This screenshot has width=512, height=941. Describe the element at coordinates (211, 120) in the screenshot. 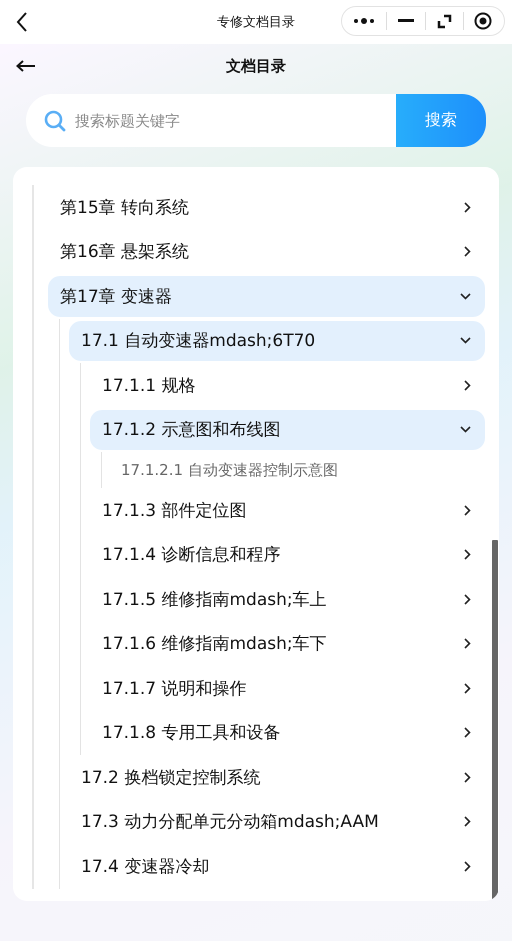

I see `search-field: 搜索标题关键字` at that location.